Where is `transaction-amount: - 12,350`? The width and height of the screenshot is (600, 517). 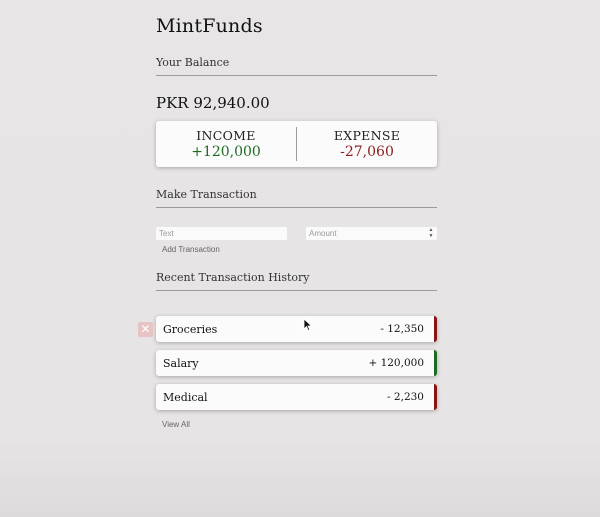
transaction-amount: - 12,350 is located at coordinates (402, 329).